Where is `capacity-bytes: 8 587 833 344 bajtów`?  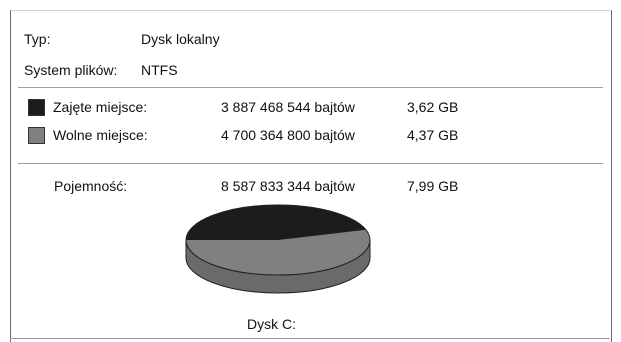 capacity-bytes: 8 587 833 344 bajtów is located at coordinates (288, 186).